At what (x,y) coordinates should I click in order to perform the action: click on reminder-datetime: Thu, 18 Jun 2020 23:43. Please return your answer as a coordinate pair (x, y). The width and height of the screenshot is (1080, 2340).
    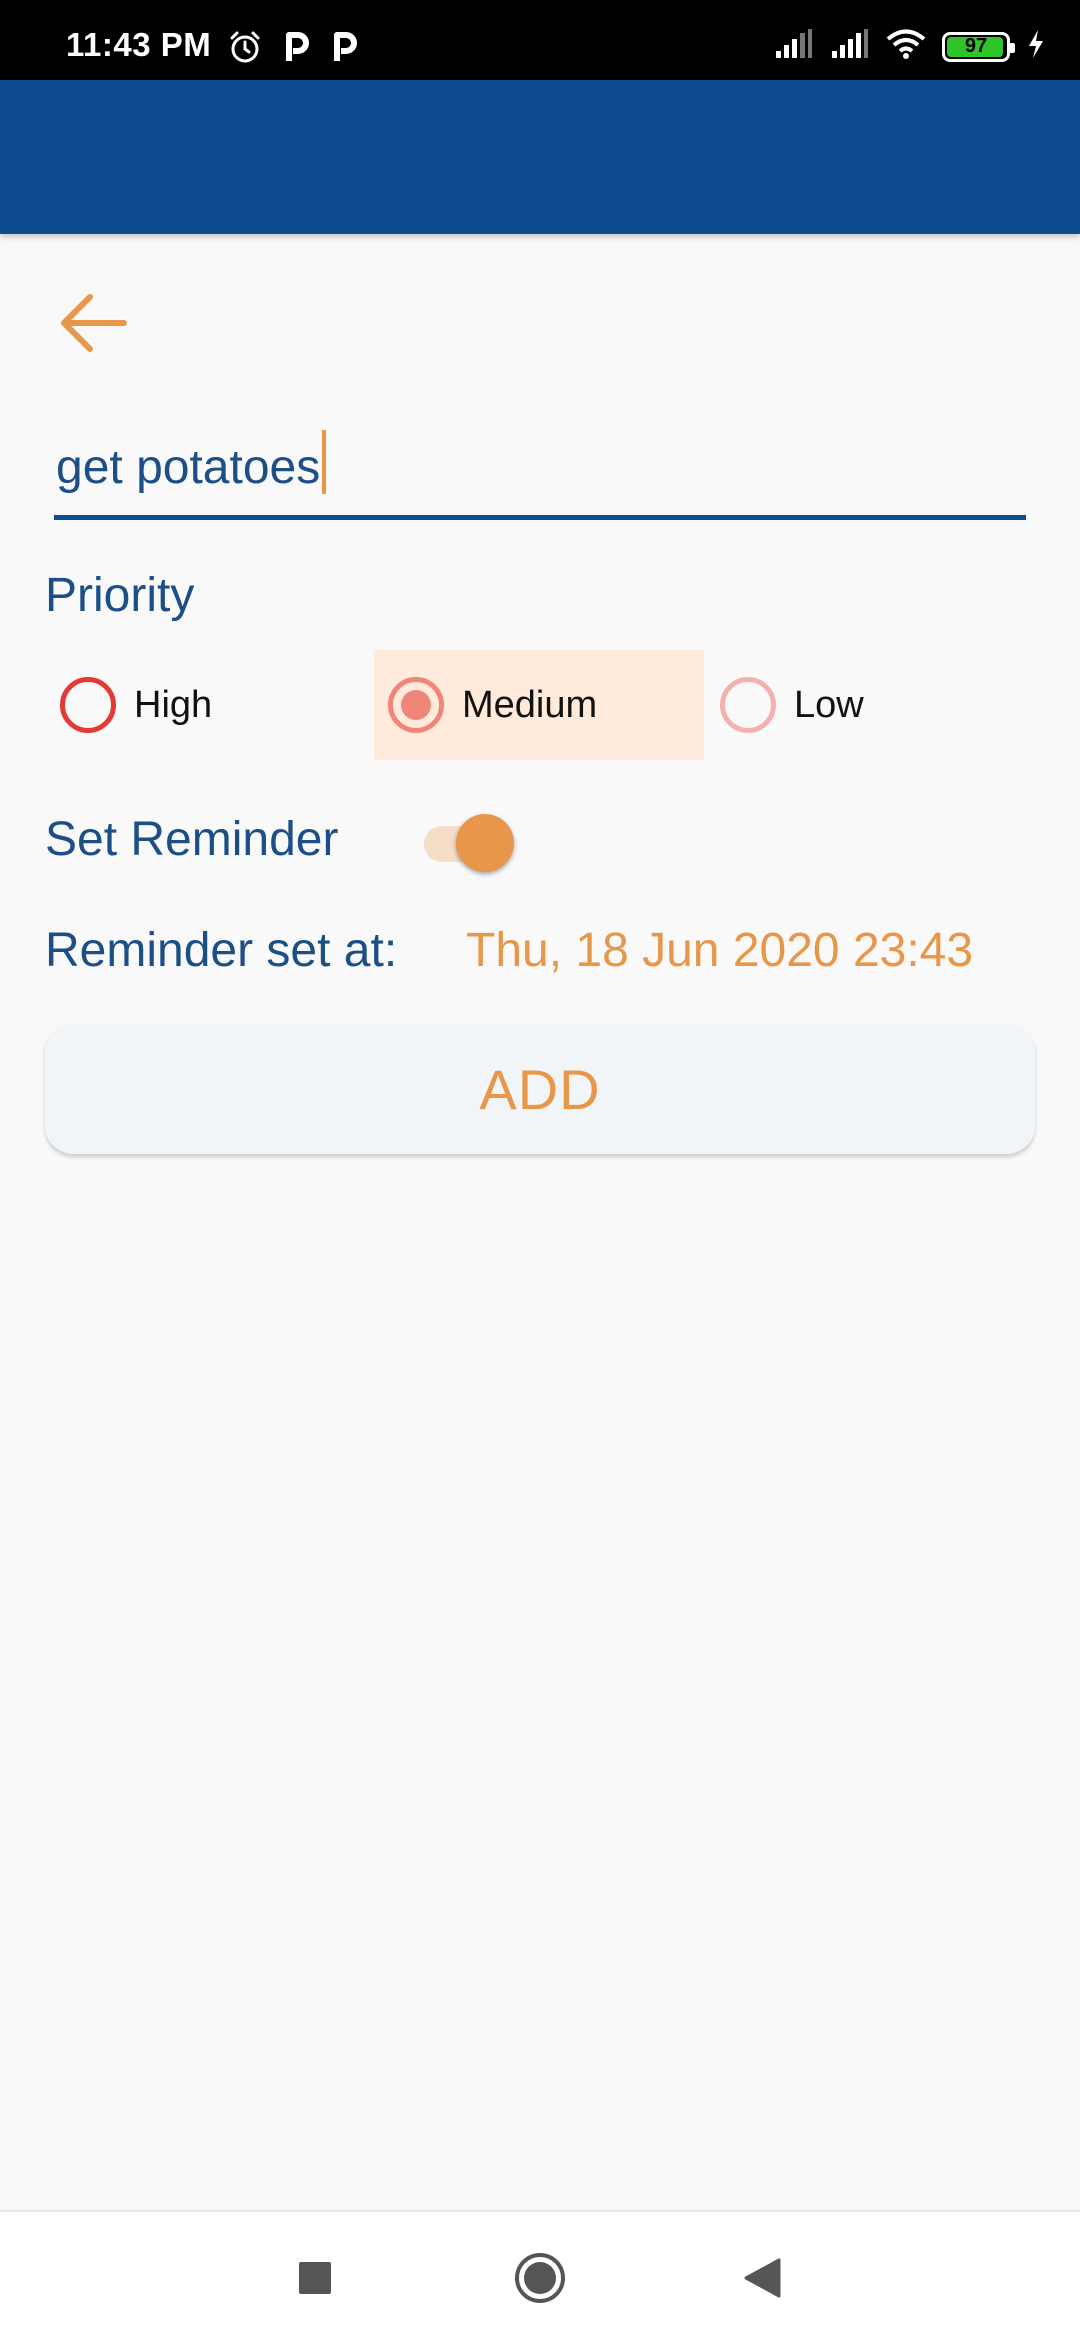
    Looking at the image, I should click on (719, 950).